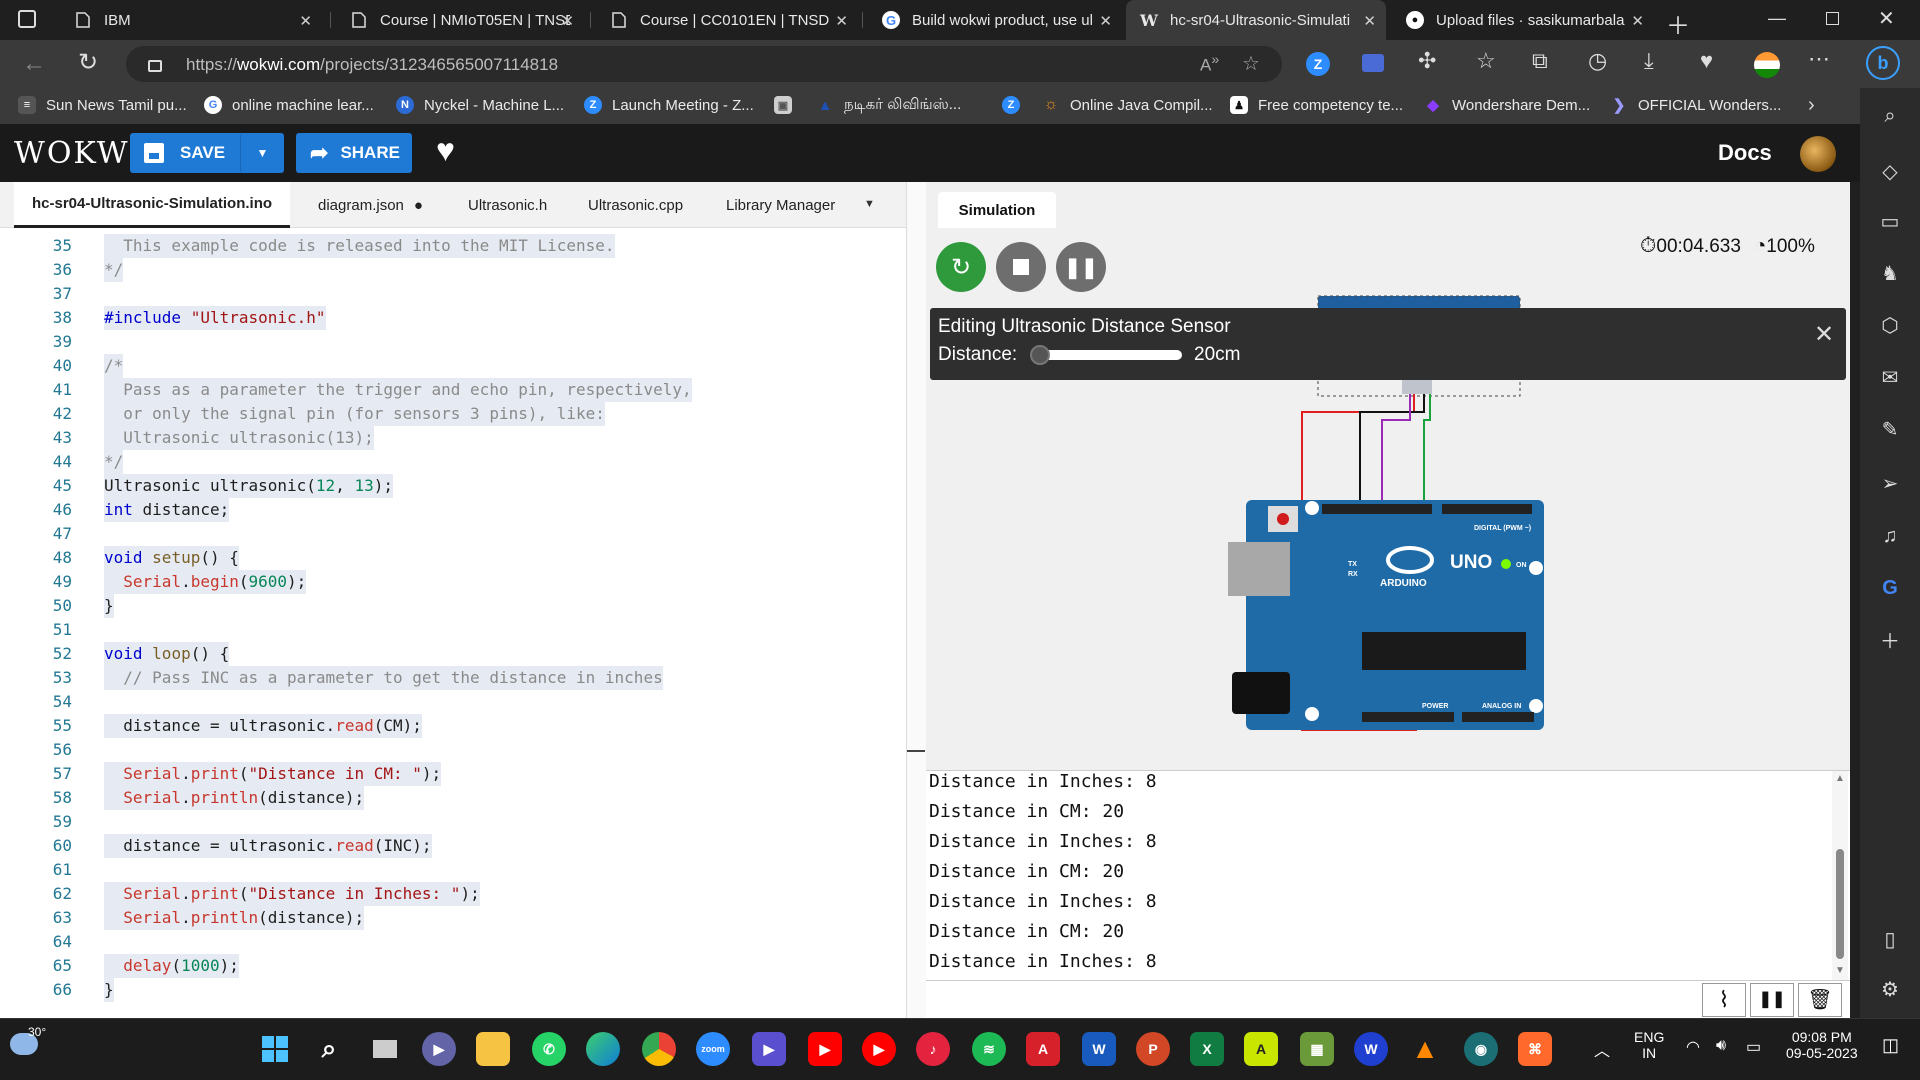 The height and width of the screenshot is (1080, 1920). Describe the element at coordinates (1209, 64) in the screenshot. I see `read-aloud-icon: A»` at that location.